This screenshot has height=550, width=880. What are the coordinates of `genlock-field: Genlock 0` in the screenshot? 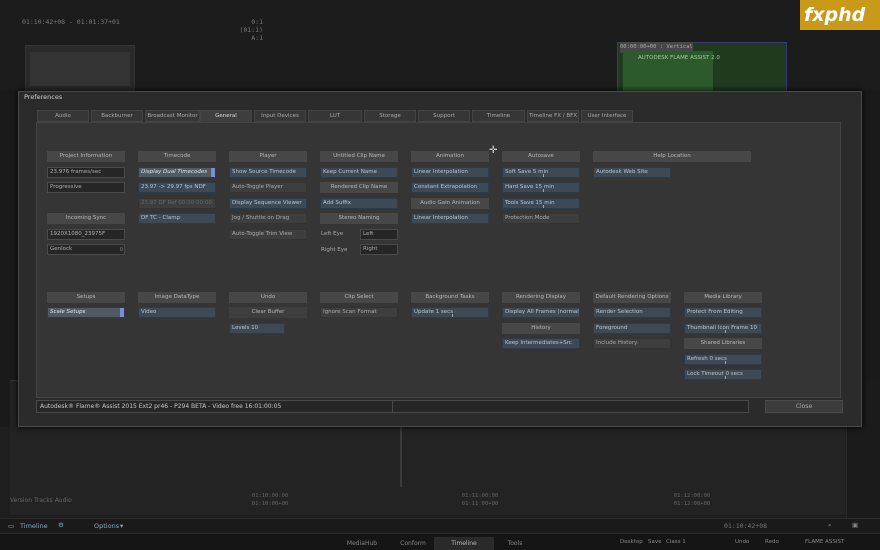 It's located at (86, 249).